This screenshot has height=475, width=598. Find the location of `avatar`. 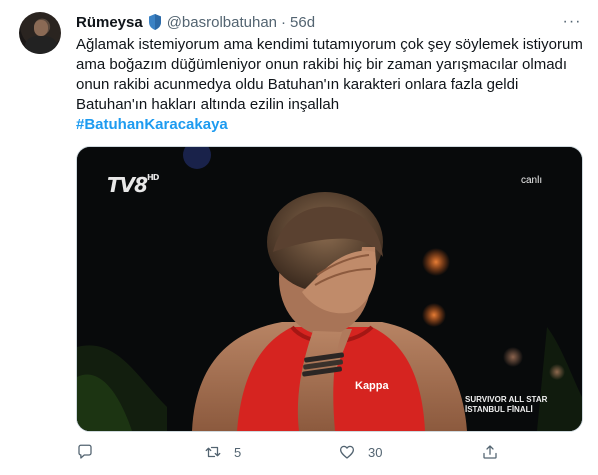

avatar is located at coordinates (40, 33).